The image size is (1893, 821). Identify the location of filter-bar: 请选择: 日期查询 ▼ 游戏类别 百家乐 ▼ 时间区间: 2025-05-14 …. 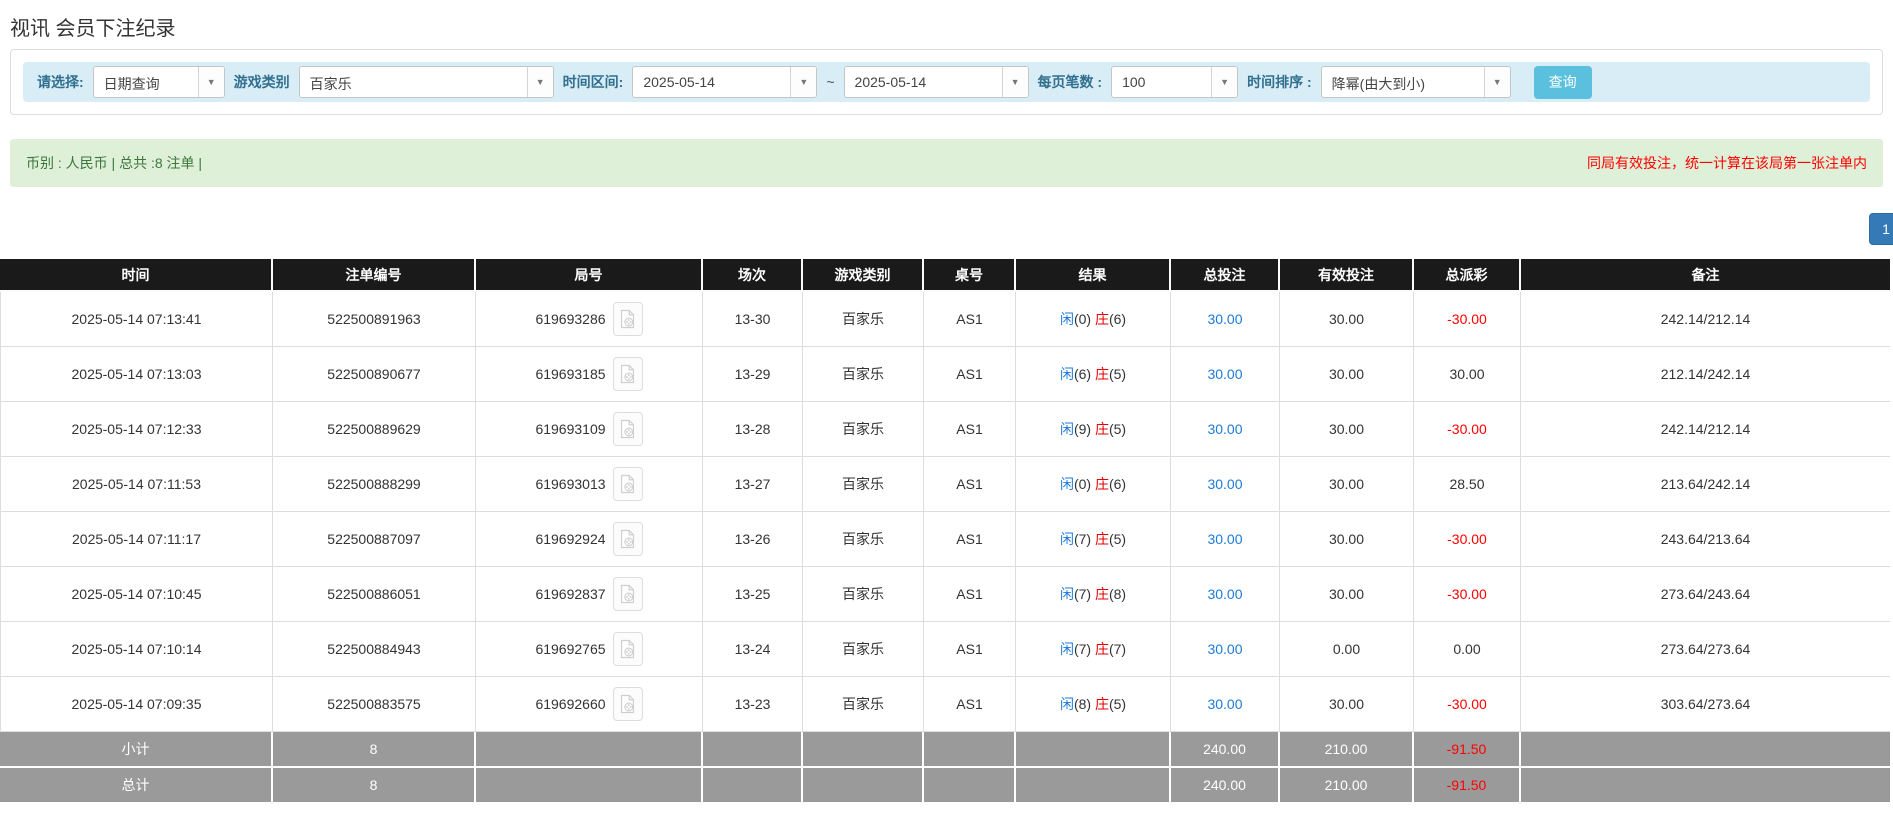
(946, 82).